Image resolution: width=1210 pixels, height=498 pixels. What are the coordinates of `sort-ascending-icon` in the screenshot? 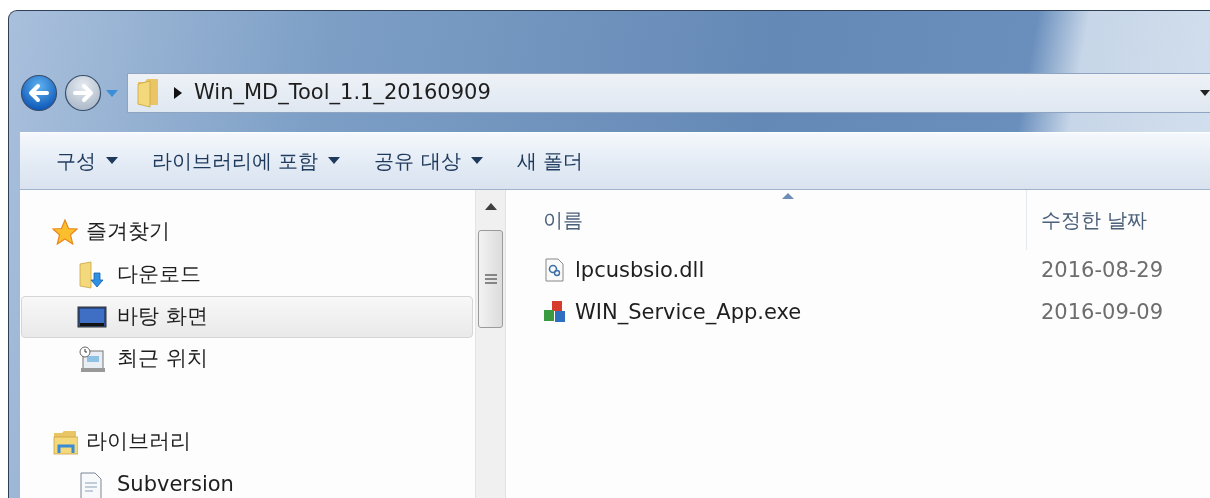 It's located at (787, 195).